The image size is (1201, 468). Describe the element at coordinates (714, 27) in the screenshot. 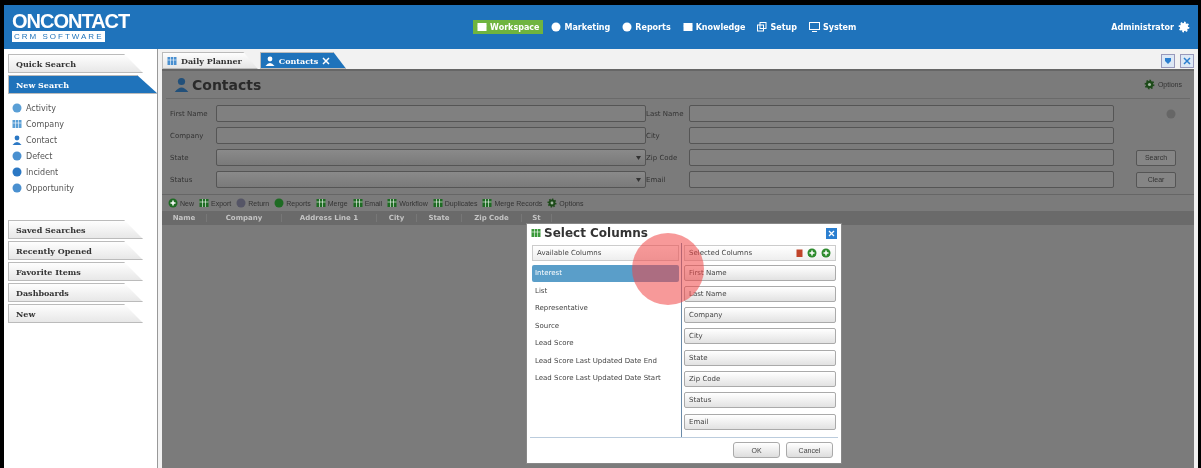

I see `nav-item: Knowledge` at that location.